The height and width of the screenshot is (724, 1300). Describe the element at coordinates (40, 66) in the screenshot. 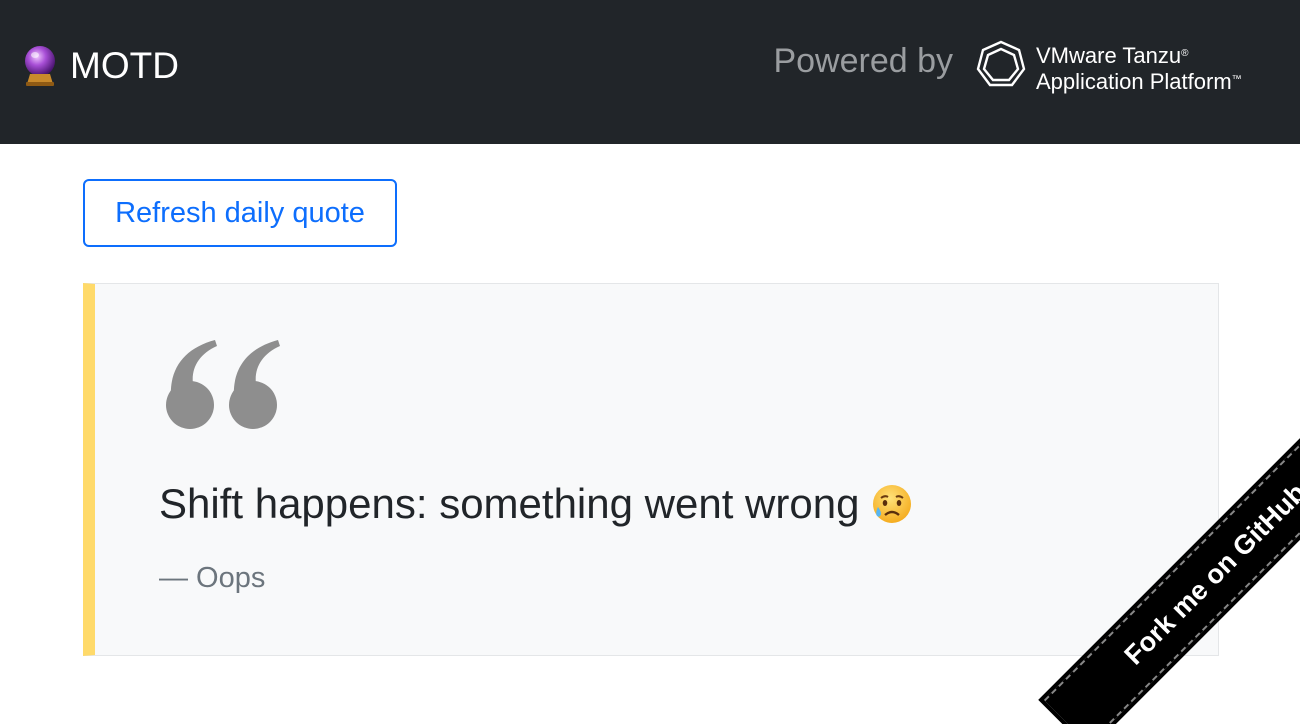

I see `crystal-ball-icon` at that location.